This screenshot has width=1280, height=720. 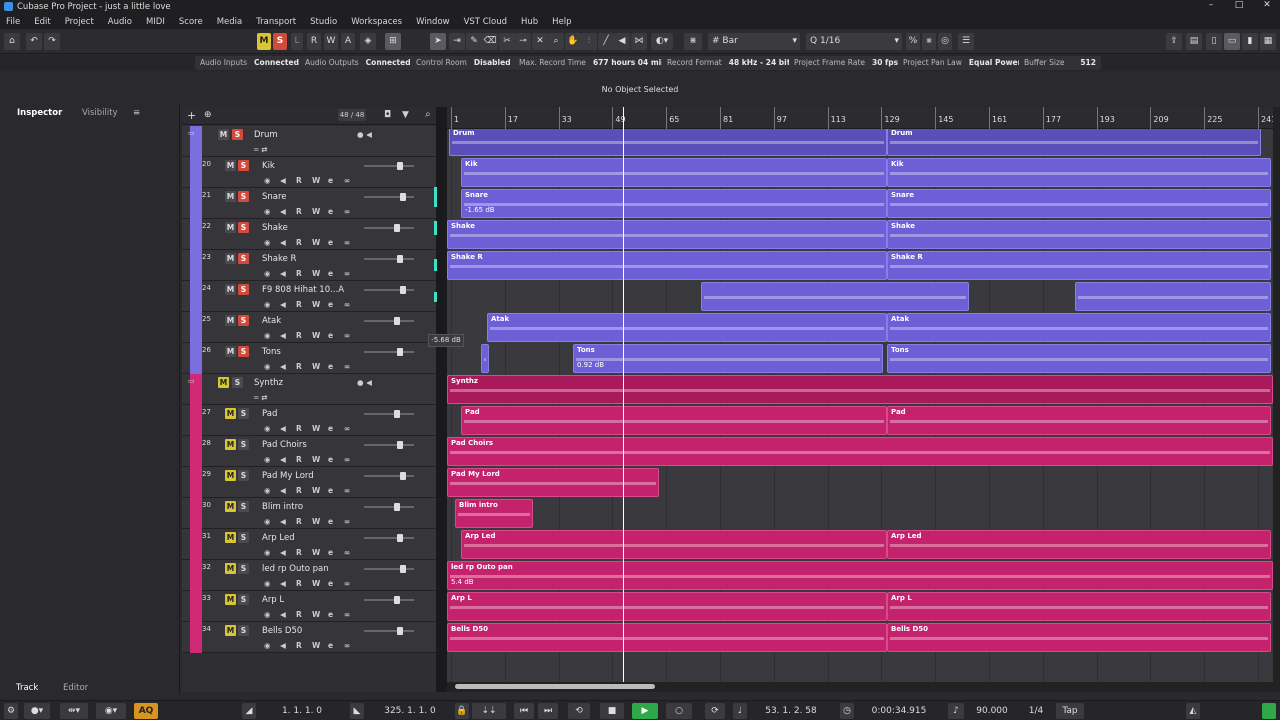 I want to click on menu-transport: Transport, so click(x=276, y=22).